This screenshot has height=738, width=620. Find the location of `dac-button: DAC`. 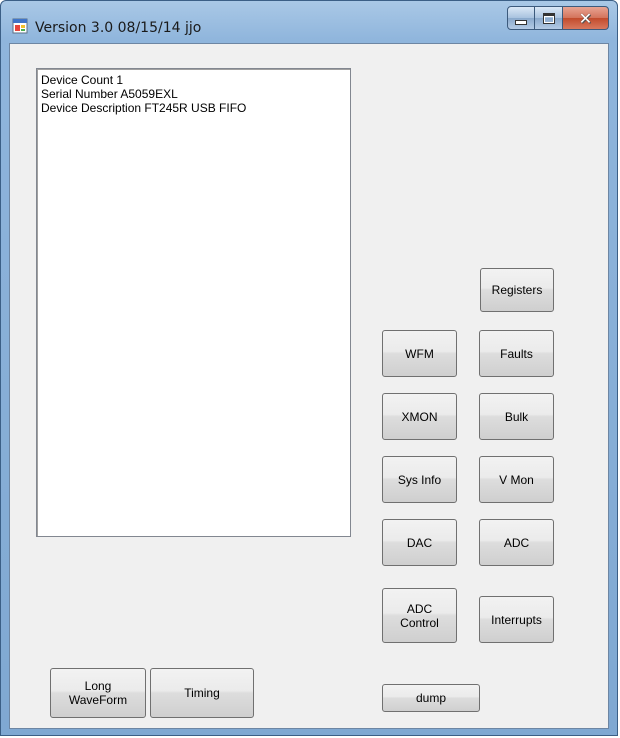

dac-button: DAC is located at coordinates (419, 542).